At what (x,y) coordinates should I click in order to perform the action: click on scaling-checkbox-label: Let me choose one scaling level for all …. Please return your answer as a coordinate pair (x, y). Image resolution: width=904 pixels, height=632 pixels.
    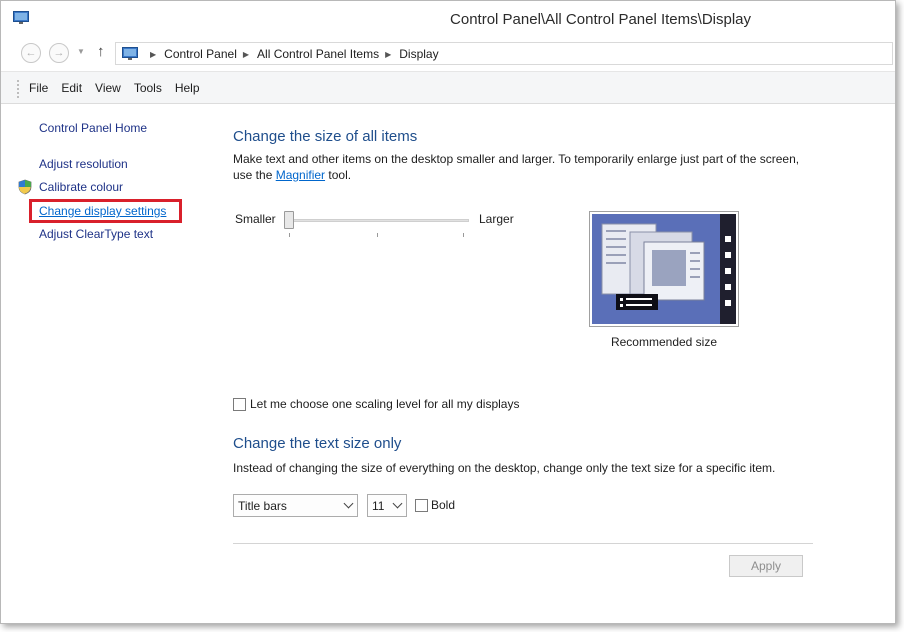
    Looking at the image, I should click on (384, 404).